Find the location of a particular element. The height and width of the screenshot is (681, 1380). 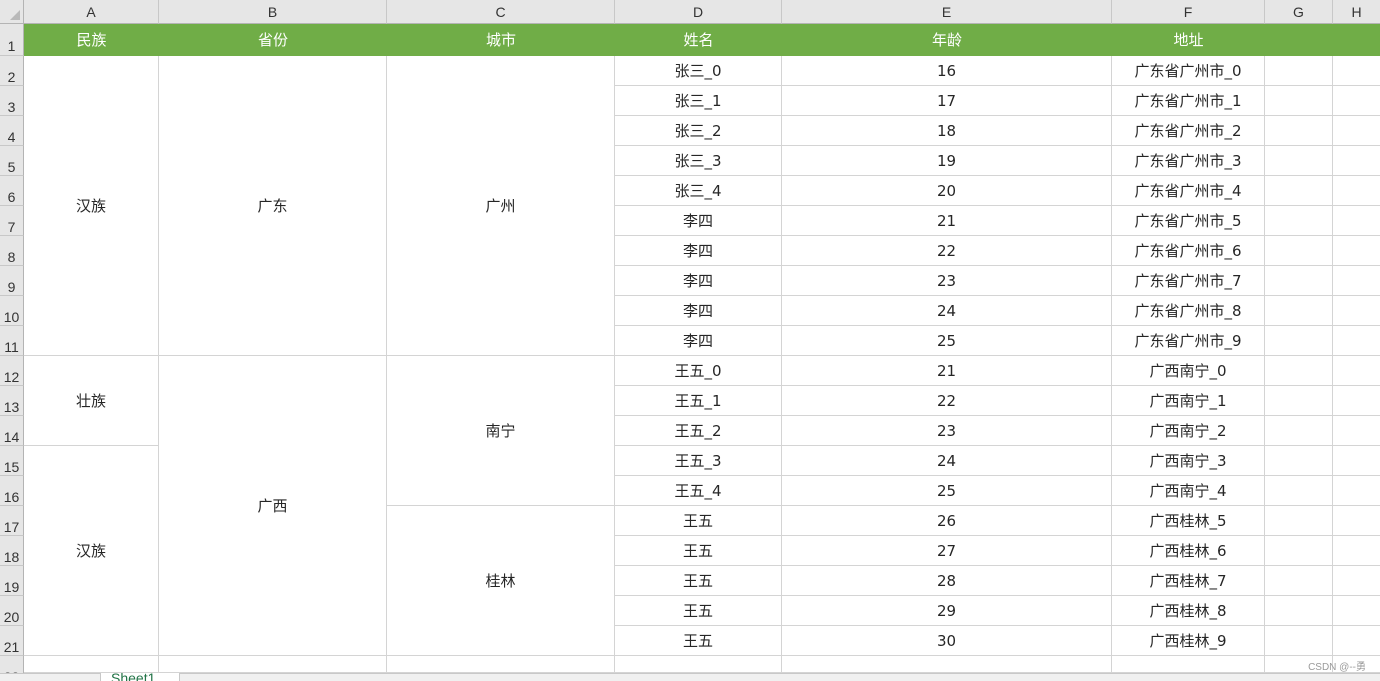

cell-name: 王五 is located at coordinates (698, 641).